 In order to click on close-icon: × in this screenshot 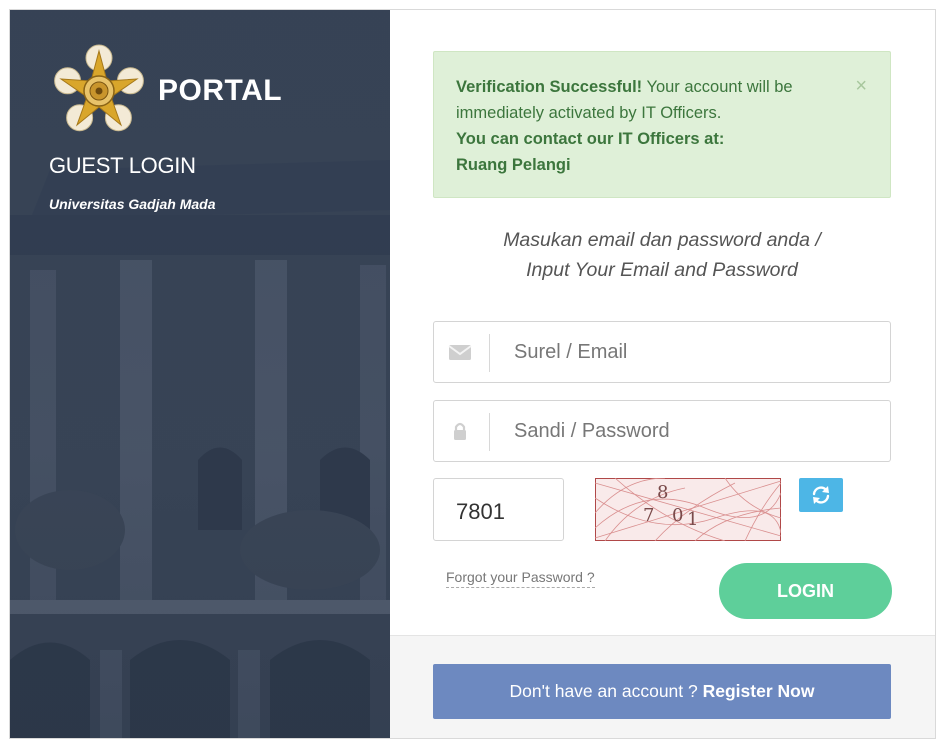, I will do `click(861, 86)`.